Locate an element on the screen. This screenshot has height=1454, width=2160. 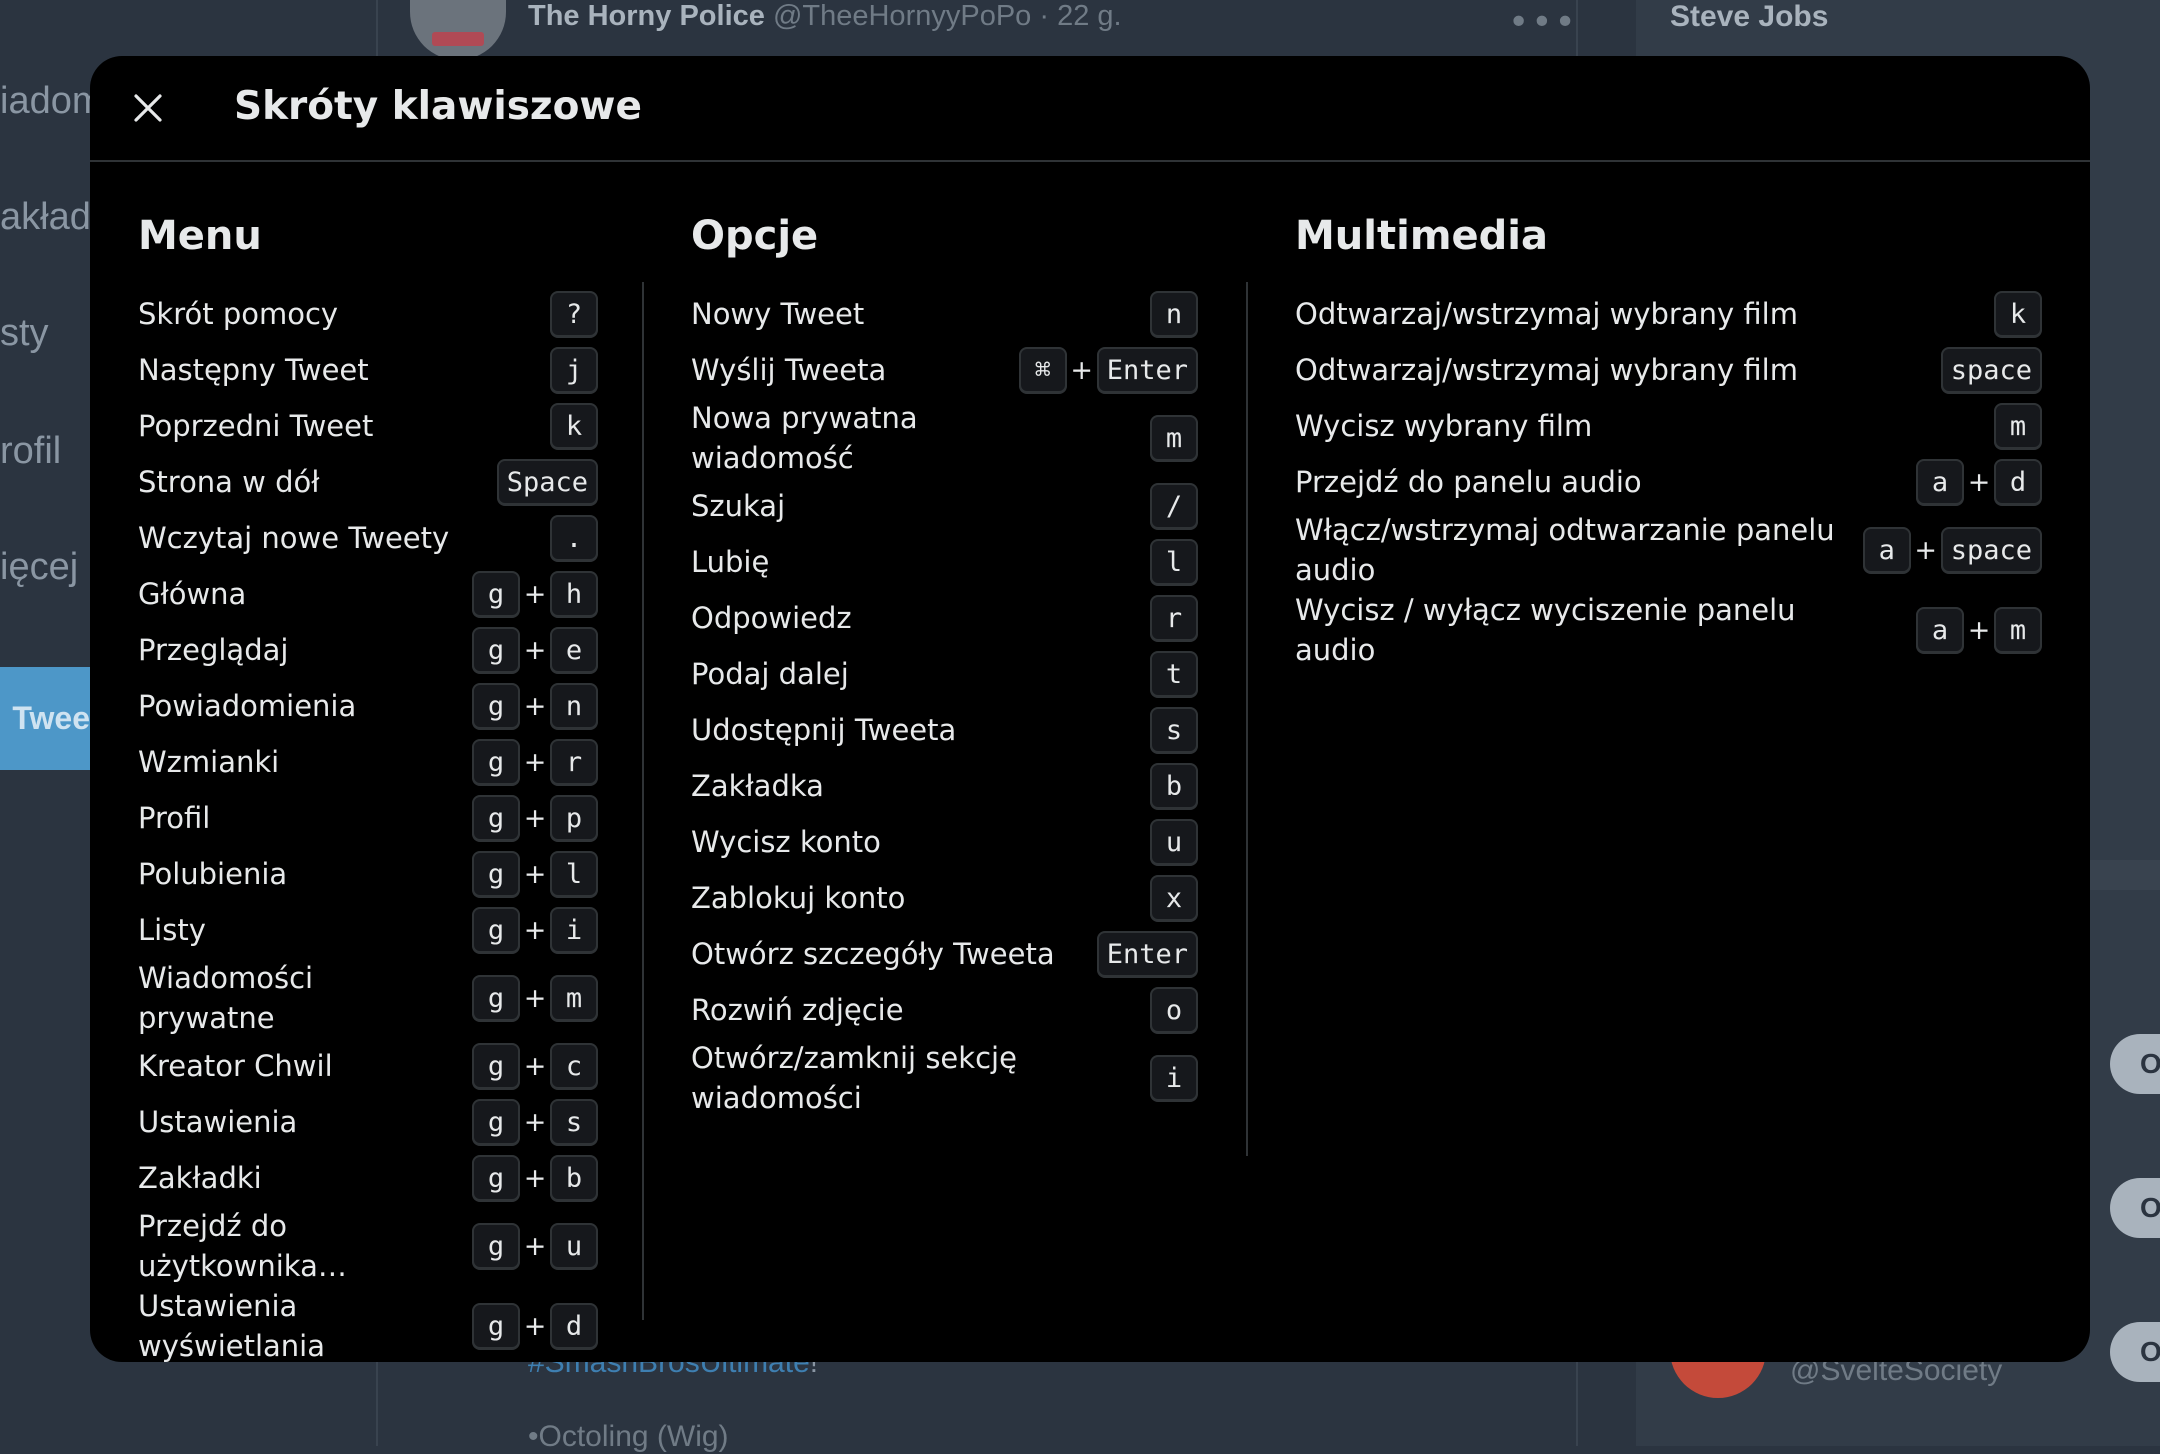
shortcut-keys: g + m is located at coordinates (535, 998).